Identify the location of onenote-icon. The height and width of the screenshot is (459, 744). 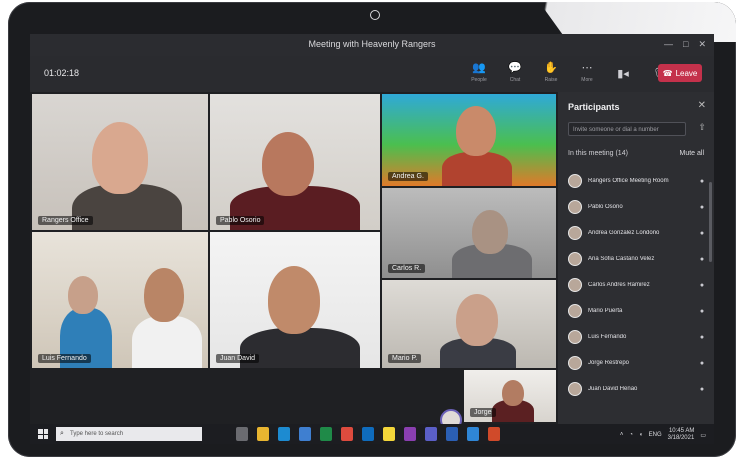
(410, 434).